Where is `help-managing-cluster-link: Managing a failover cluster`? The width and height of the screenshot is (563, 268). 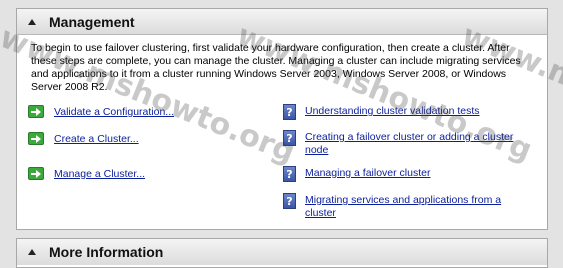 help-managing-cluster-link: Managing a failover cluster is located at coordinates (415, 173).